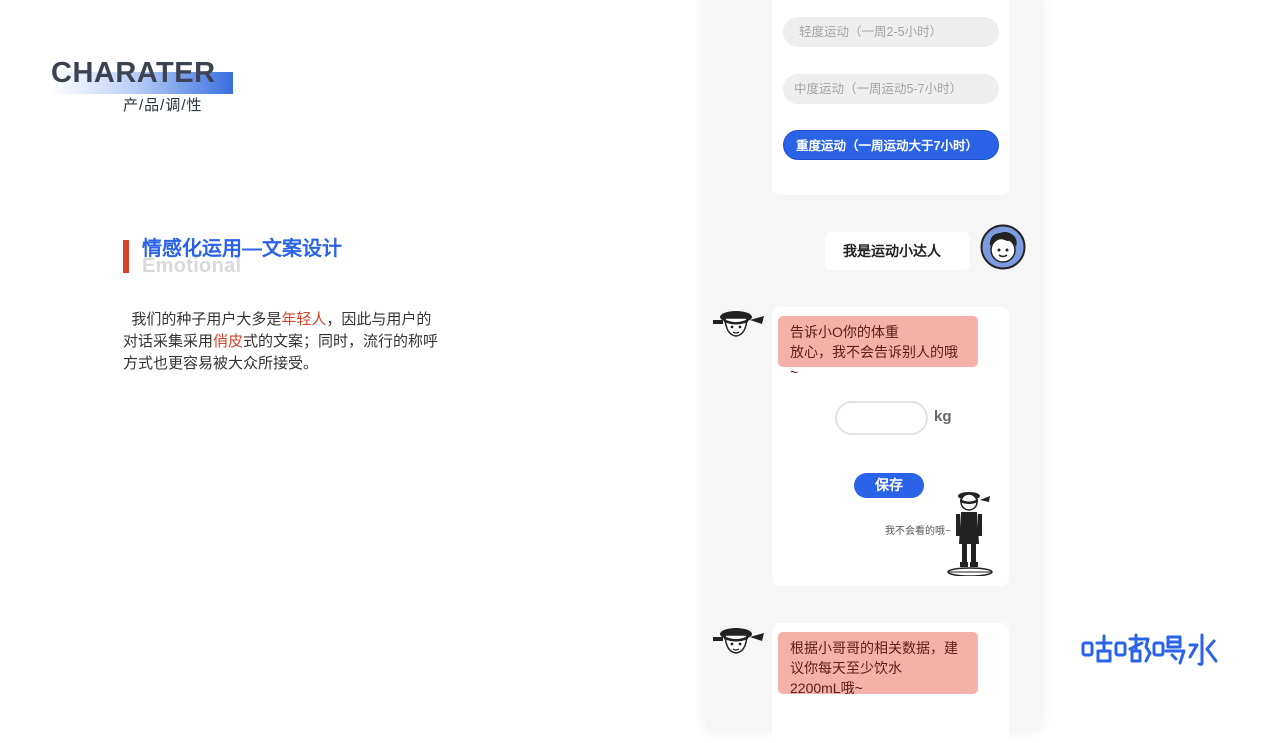 Image resolution: width=1280 pixels, height=743 pixels. Describe the element at coordinates (126, 256) in the screenshot. I see `section-accent-bar` at that location.